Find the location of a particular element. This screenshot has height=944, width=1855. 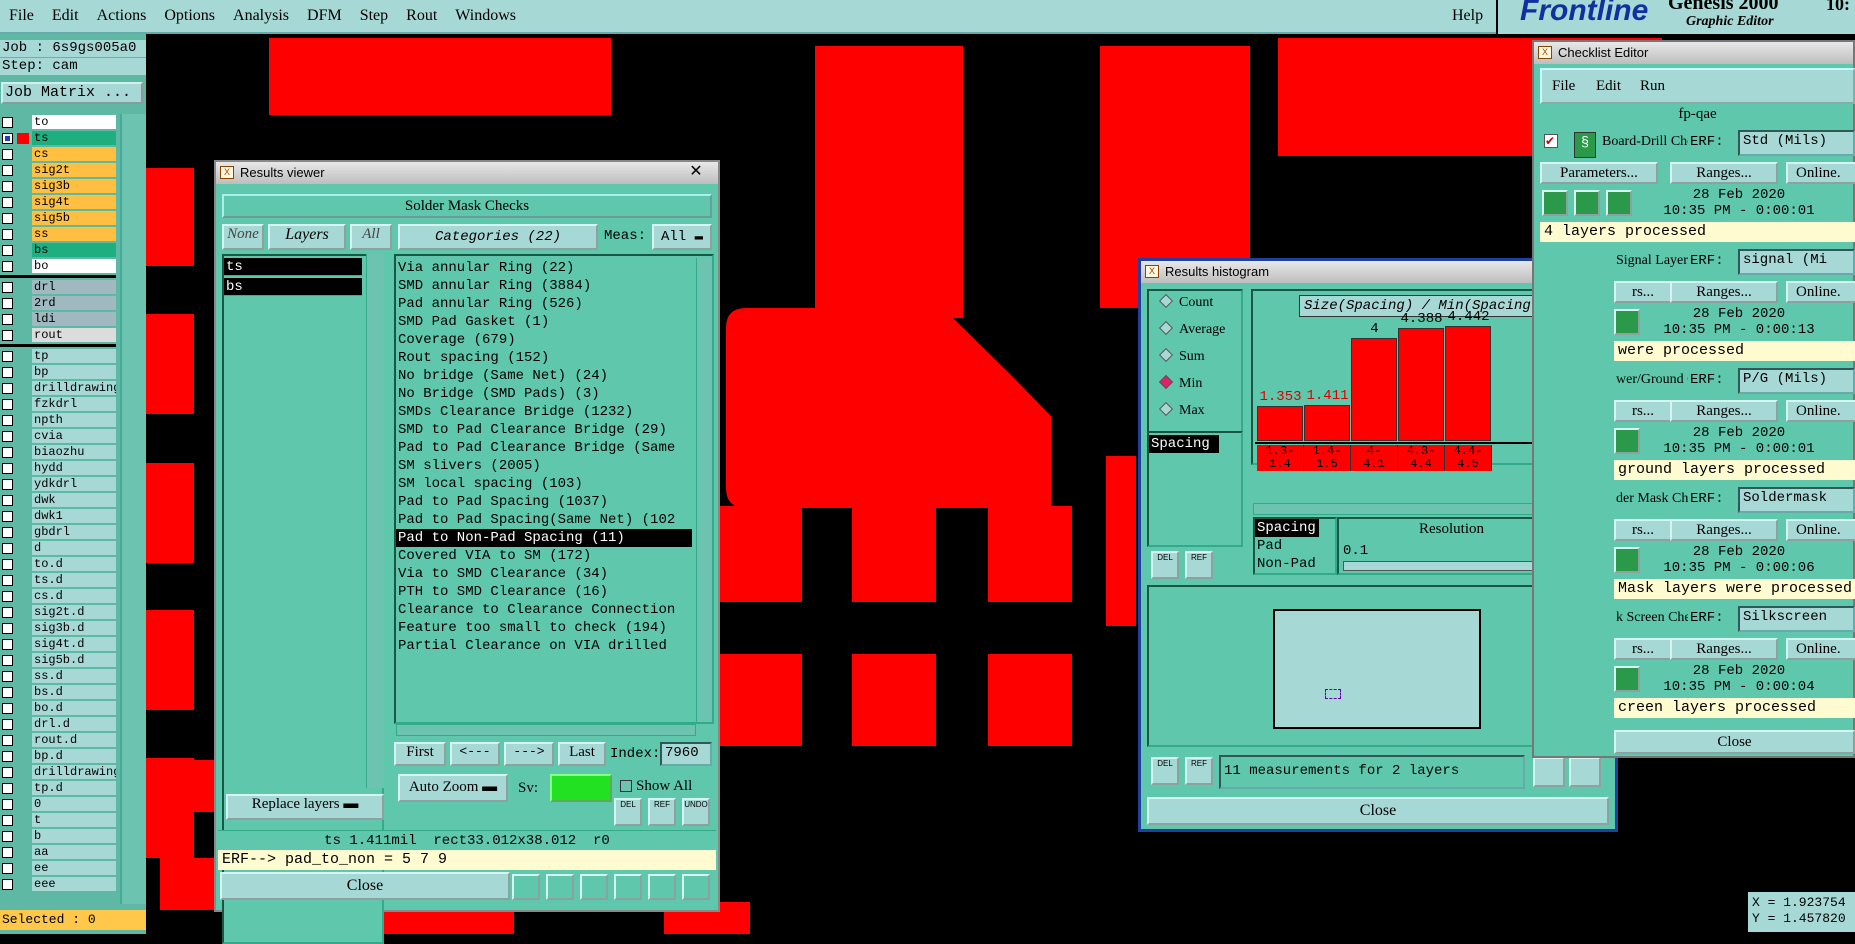

layer-row: bp.d is located at coordinates (58, 756).